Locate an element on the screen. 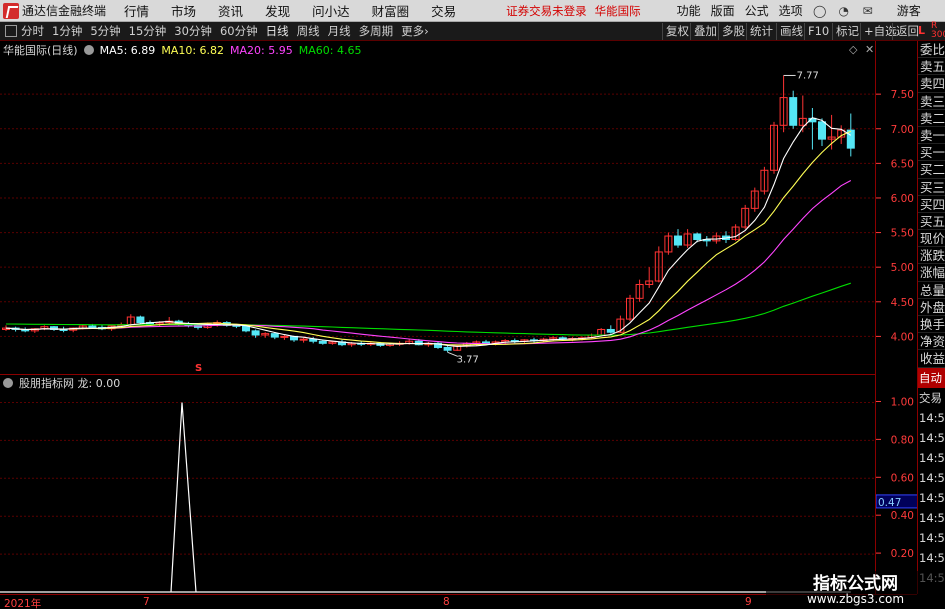 The image size is (945, 609). quote-row: 买二 is located at coordinates (931, 170).